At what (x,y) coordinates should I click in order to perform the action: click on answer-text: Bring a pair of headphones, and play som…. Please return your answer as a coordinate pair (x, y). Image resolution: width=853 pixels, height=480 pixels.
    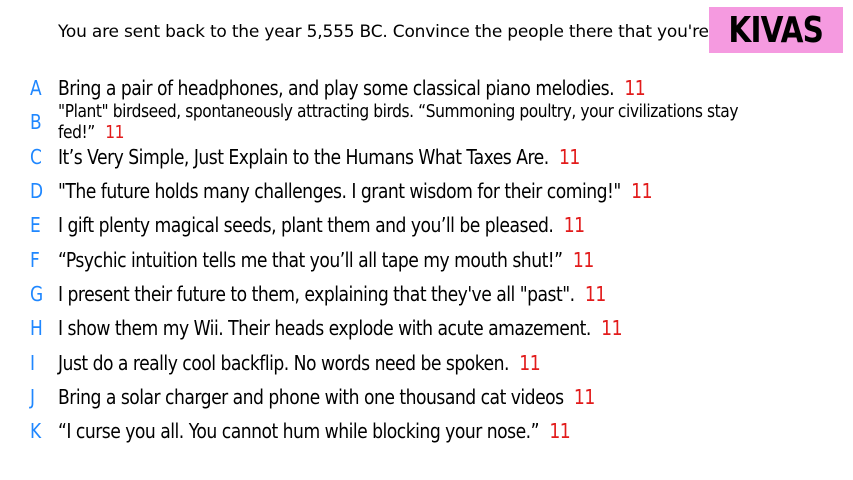
    Looking at the image, I should click on (336, 88).